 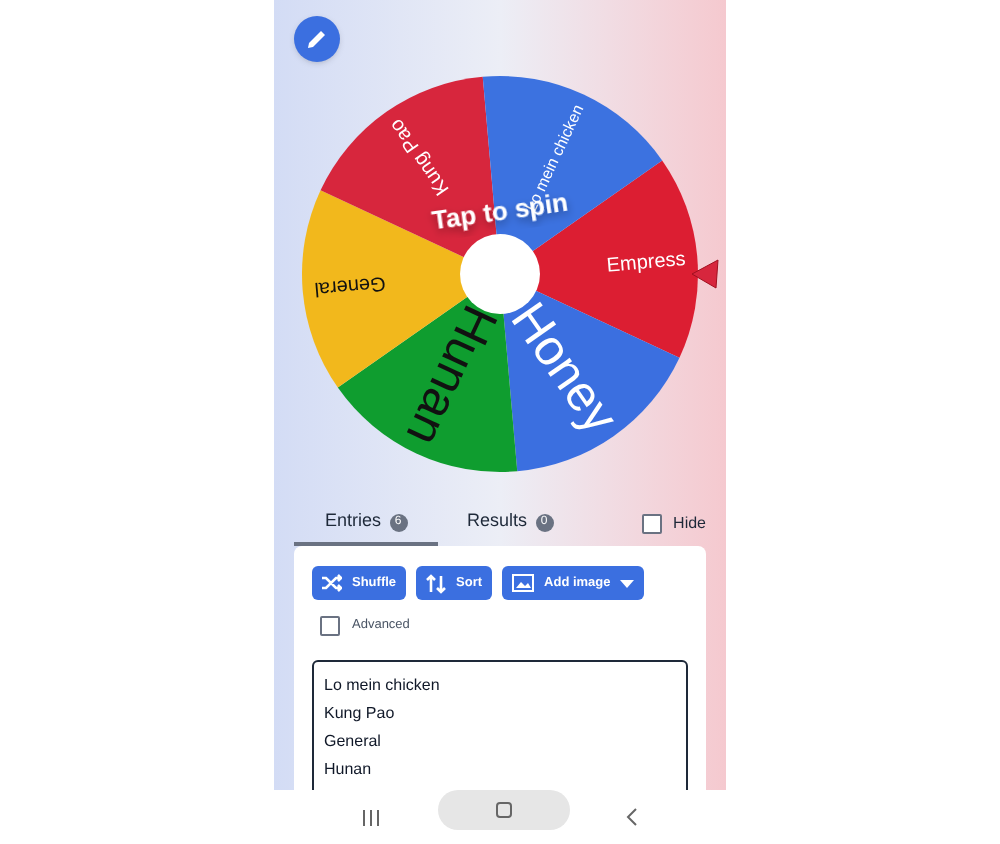 I want to click on edit-button, so click(x=317, y=39).